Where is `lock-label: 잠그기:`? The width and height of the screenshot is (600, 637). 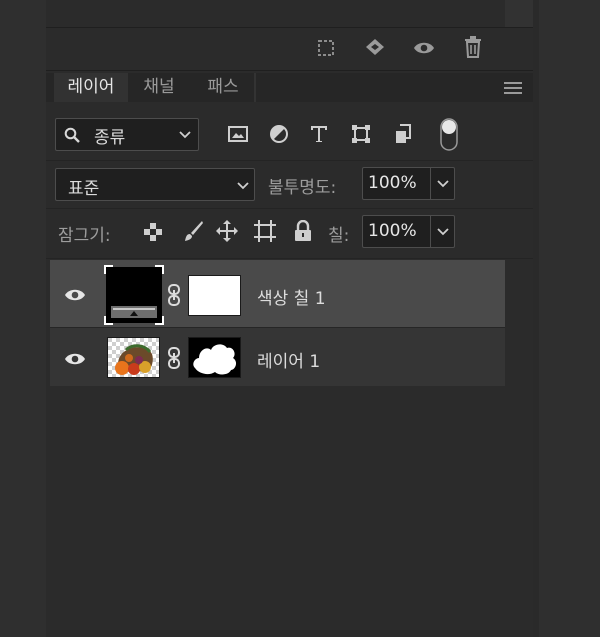 lock-label: 잠그기: is located at coordinates (84, 236).